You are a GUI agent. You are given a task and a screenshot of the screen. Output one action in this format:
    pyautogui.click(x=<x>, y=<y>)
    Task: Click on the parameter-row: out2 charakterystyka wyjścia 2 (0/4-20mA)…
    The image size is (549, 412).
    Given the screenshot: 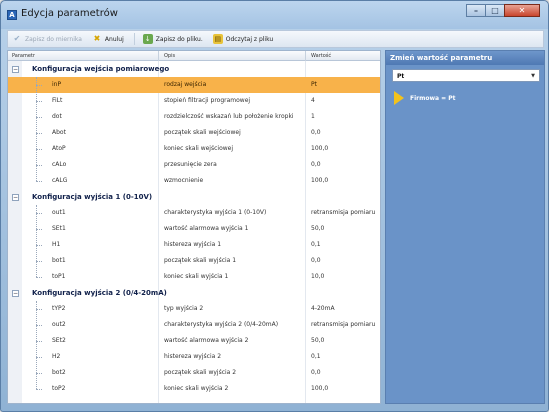 What is the action you would take?
    pyautogui.click(x=194, y=325)
    